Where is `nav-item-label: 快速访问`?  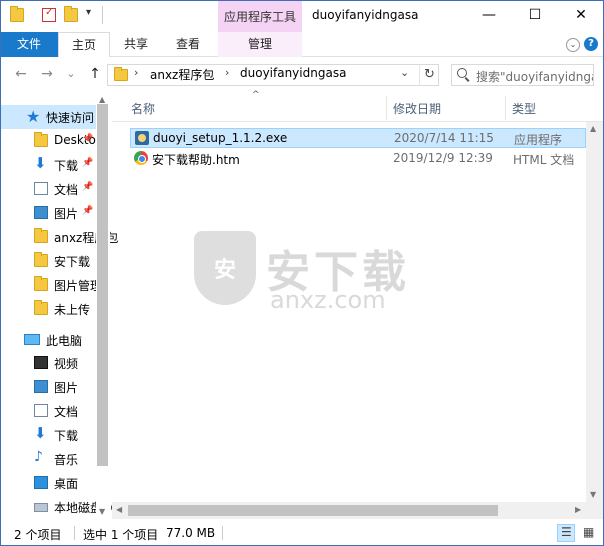
nav-item-label: 快速访问 is located at coordinates (70, 118).